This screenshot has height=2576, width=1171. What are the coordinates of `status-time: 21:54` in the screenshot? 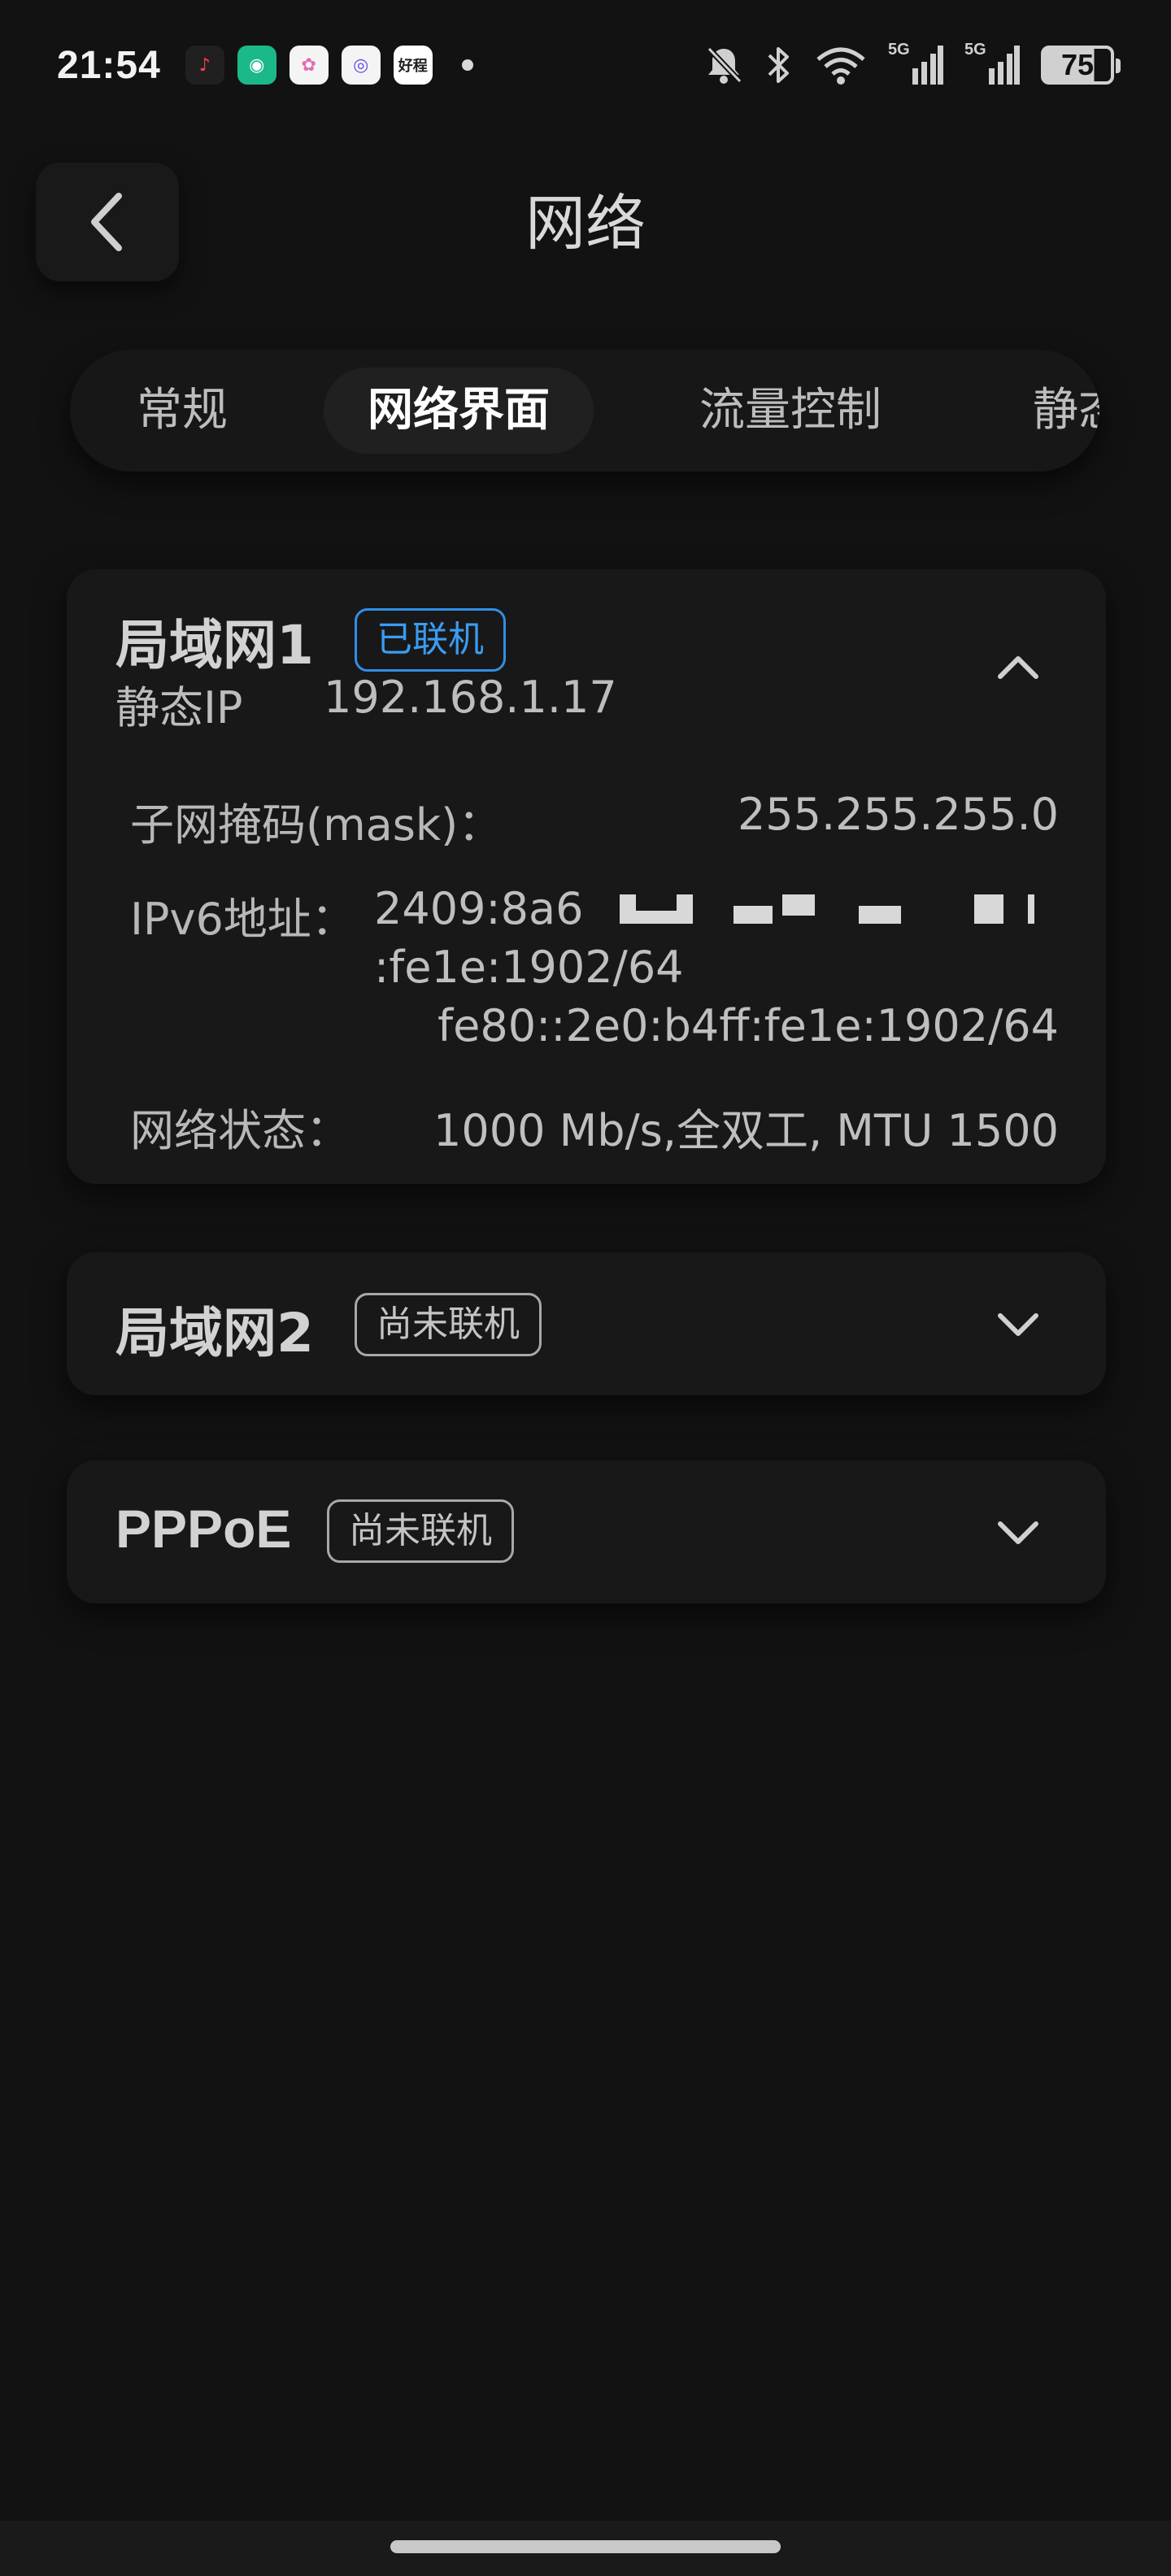 It's located at (109, 65).